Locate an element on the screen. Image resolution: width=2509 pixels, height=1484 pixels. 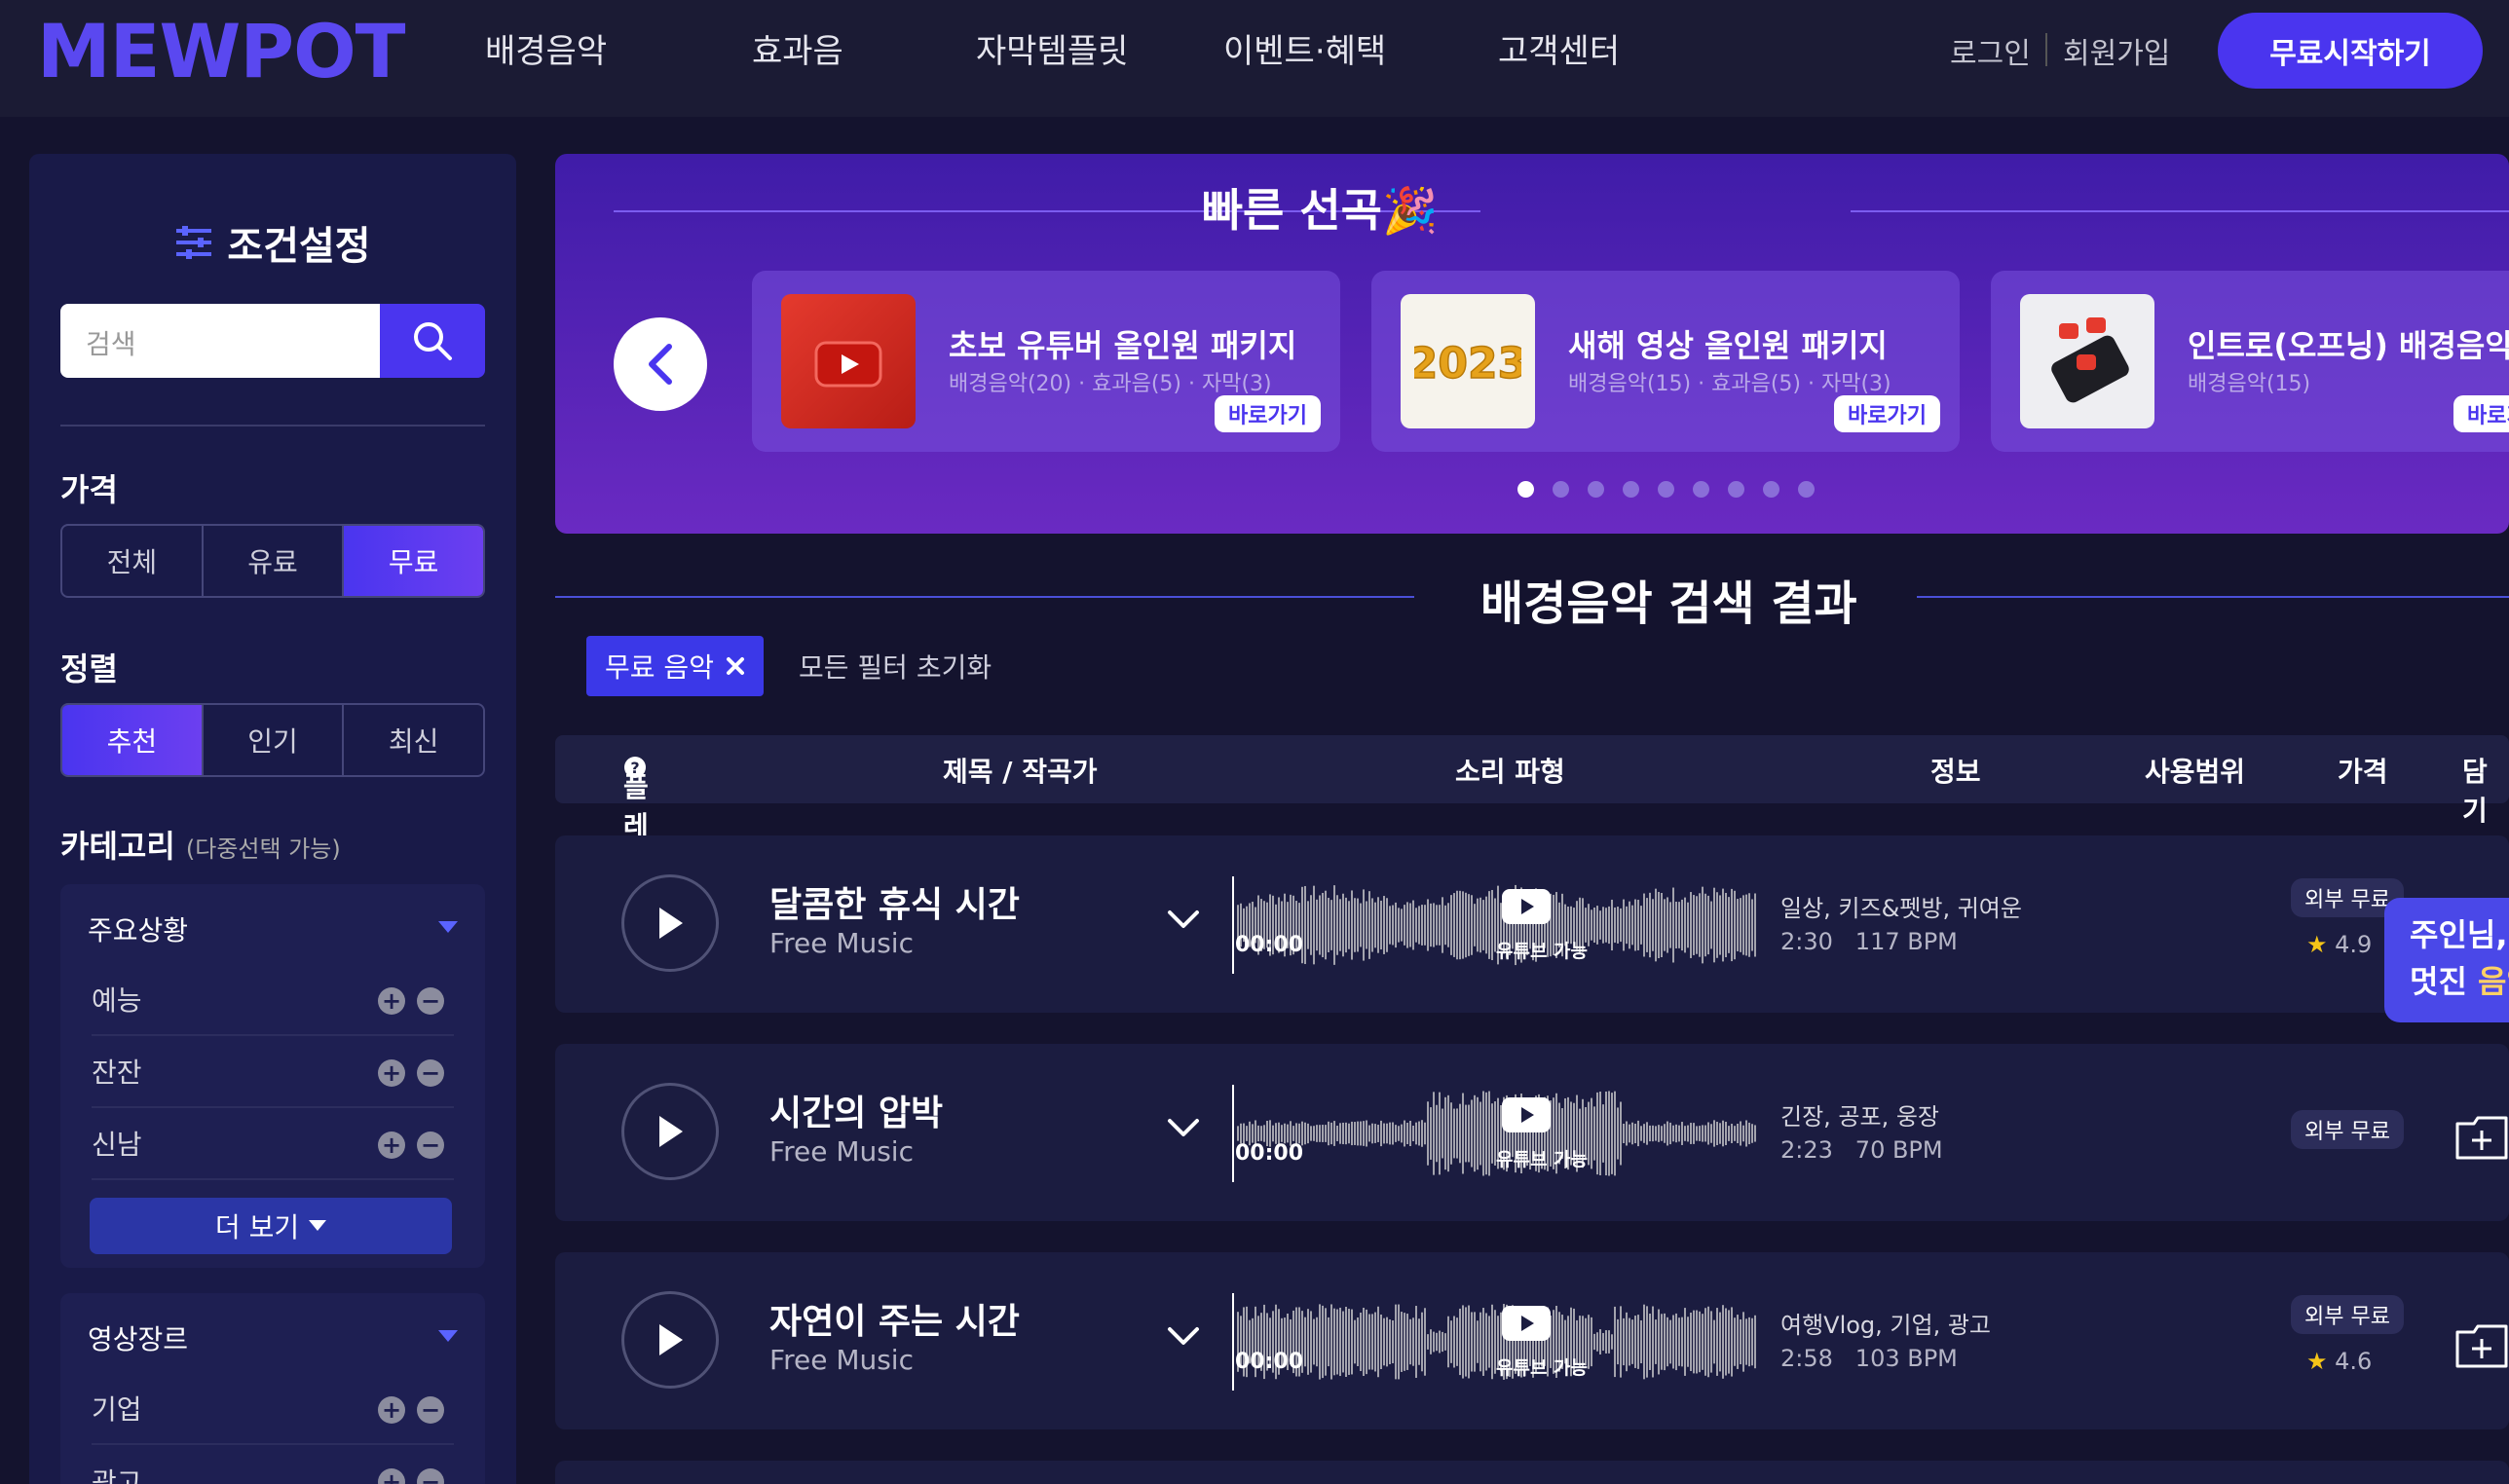
star-icon: ★ is located at coordinates (2317, 1361).